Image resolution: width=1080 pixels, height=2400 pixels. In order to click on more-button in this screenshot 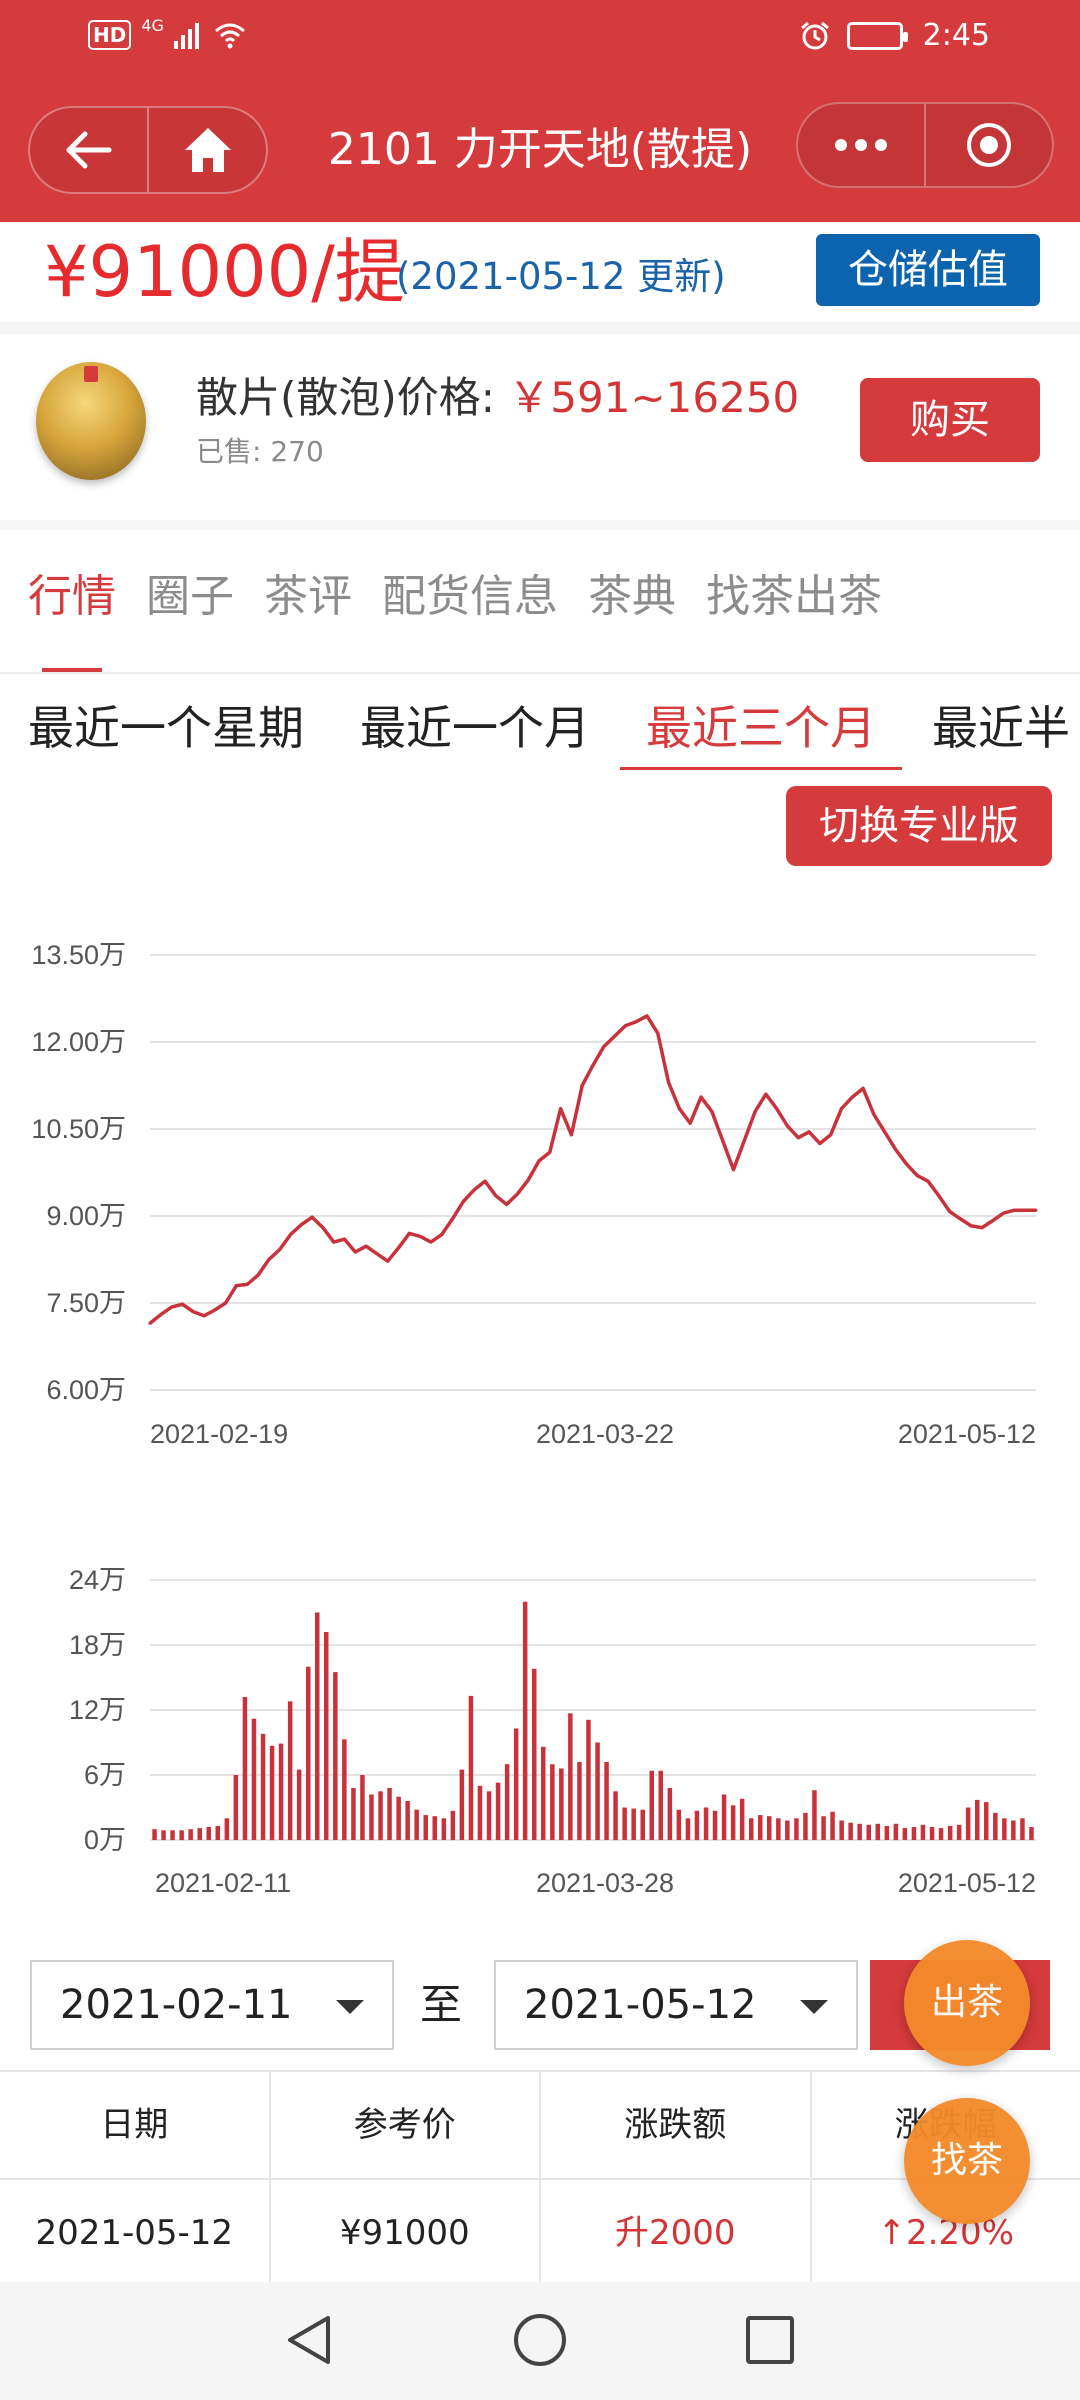, I will do `click(862, 145)`.